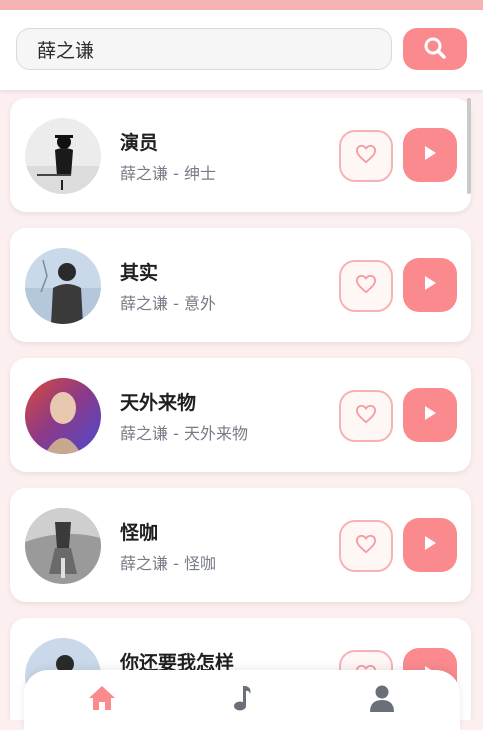  I want to click on top-color-strip, so click(241, 5).